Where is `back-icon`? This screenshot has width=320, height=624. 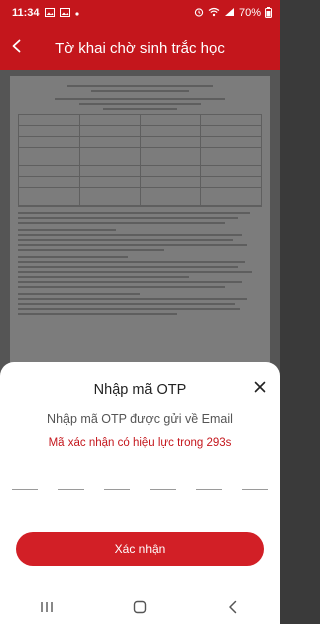 back-icon is located at coordinates (233, 609).